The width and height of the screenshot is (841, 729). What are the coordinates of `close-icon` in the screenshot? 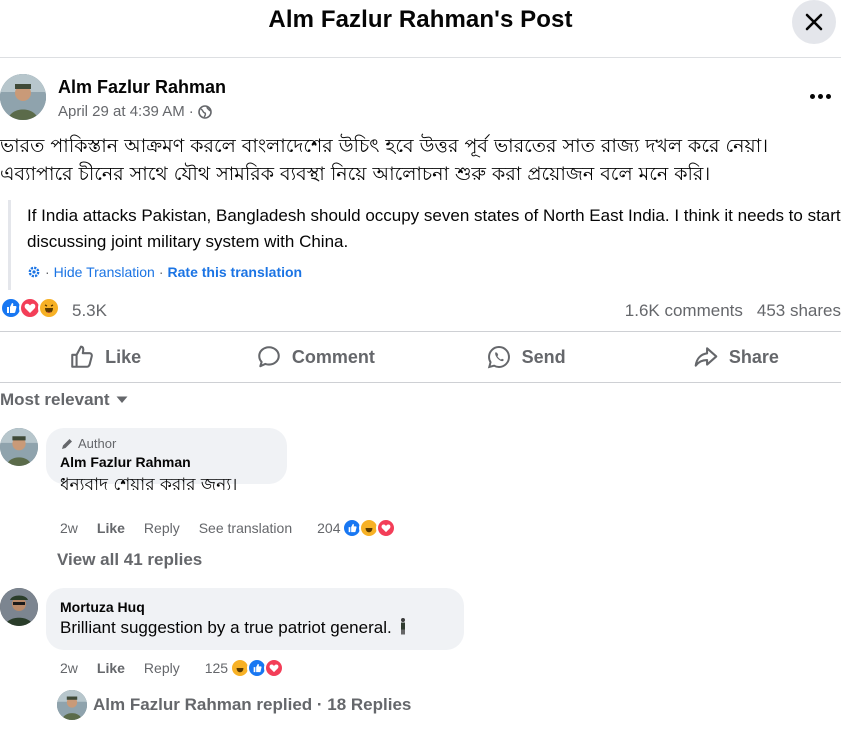 It's located at (814, 22).